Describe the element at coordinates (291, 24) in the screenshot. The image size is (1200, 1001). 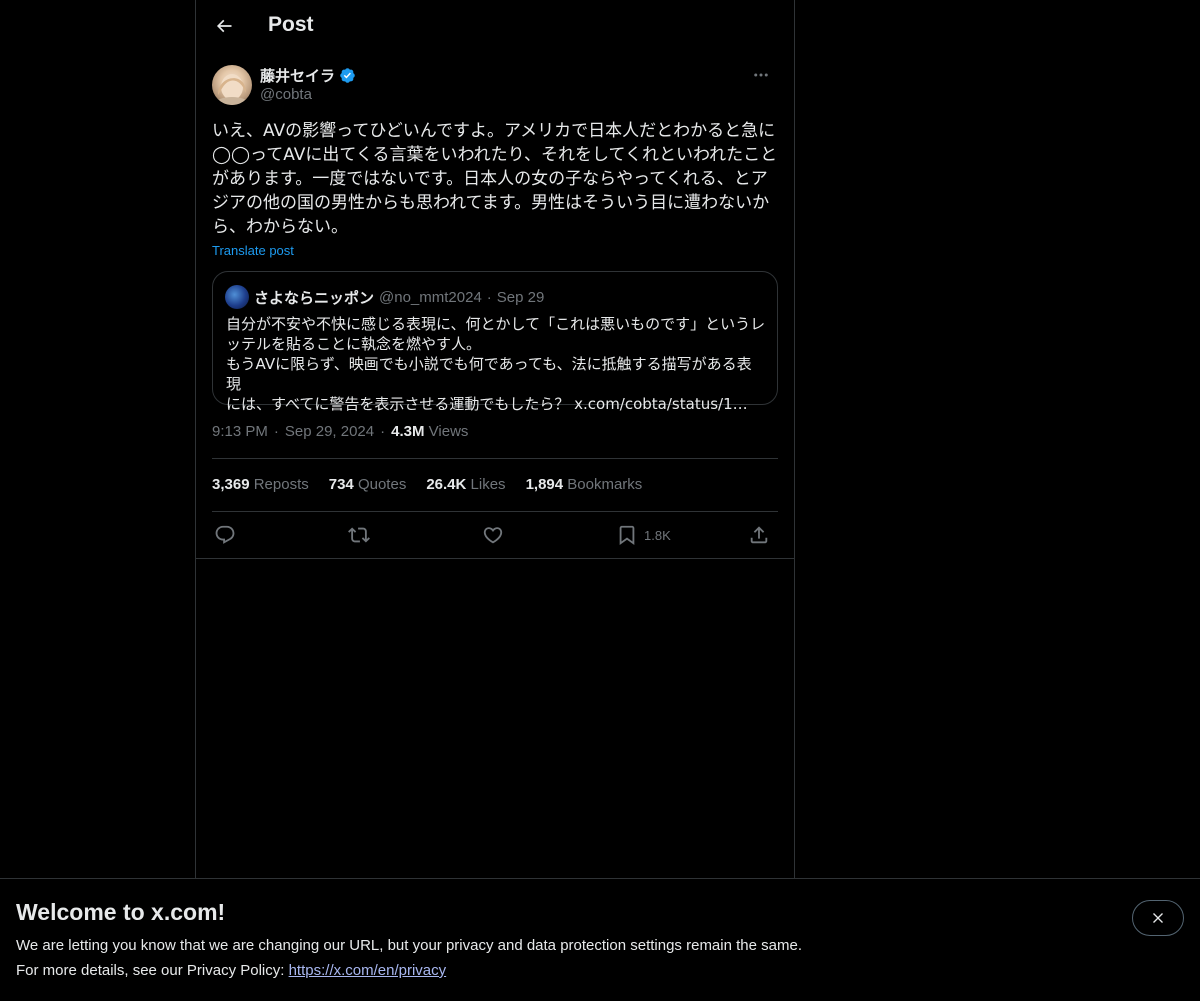
I see `page-title: Post` at that location.